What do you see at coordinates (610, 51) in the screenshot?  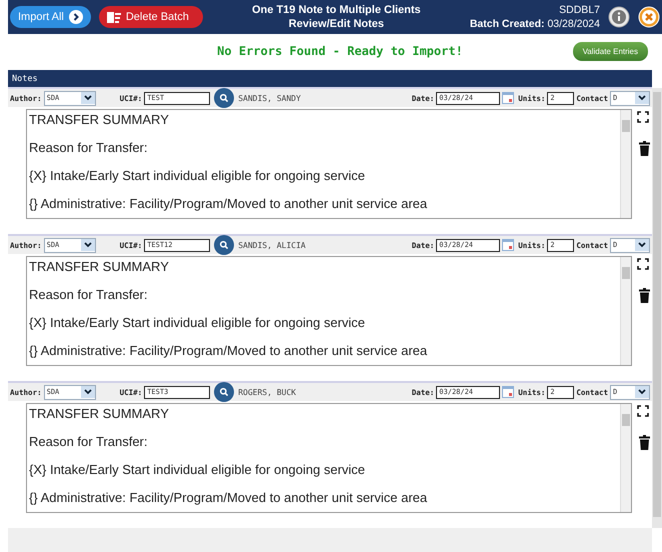 I see `validate-entries-button: Validate Entries` at bounding box center [610, 51].